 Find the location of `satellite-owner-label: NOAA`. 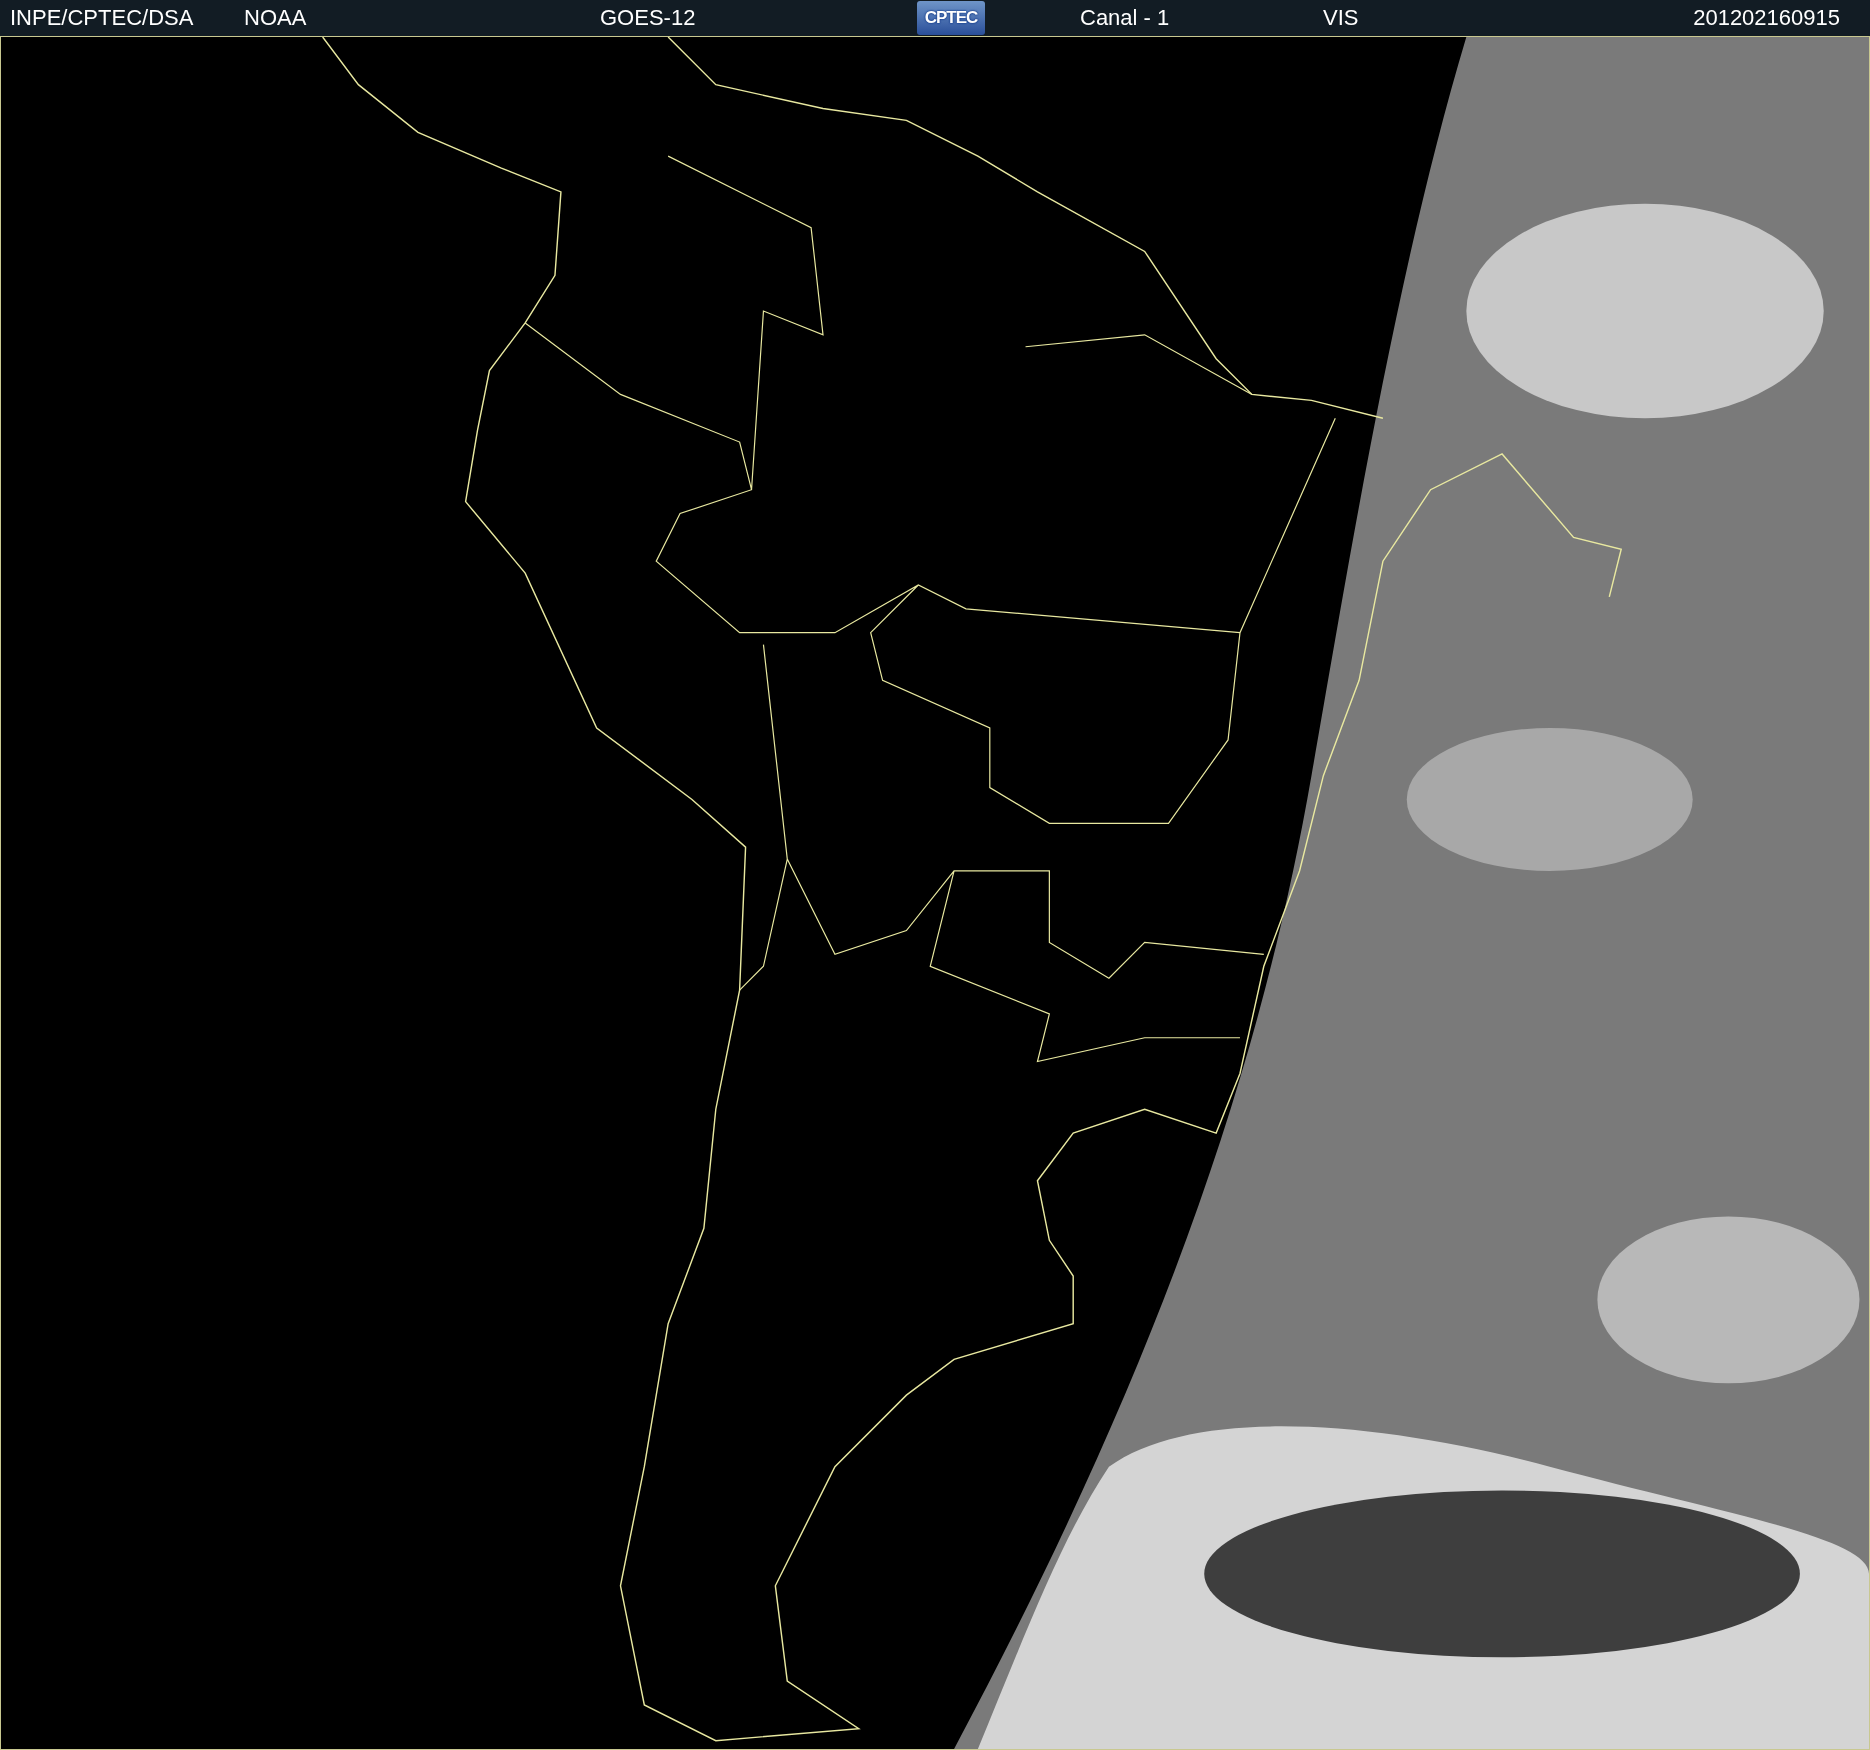

satellite-owner-label: NOAA is located at coordinates (276, 18).